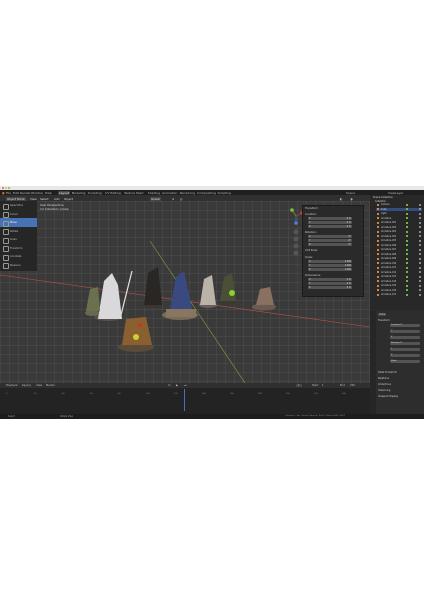 The height and width of the screenshot is (600, 424). I want to click on outliner-item: Armature.001, so click(399, 222).